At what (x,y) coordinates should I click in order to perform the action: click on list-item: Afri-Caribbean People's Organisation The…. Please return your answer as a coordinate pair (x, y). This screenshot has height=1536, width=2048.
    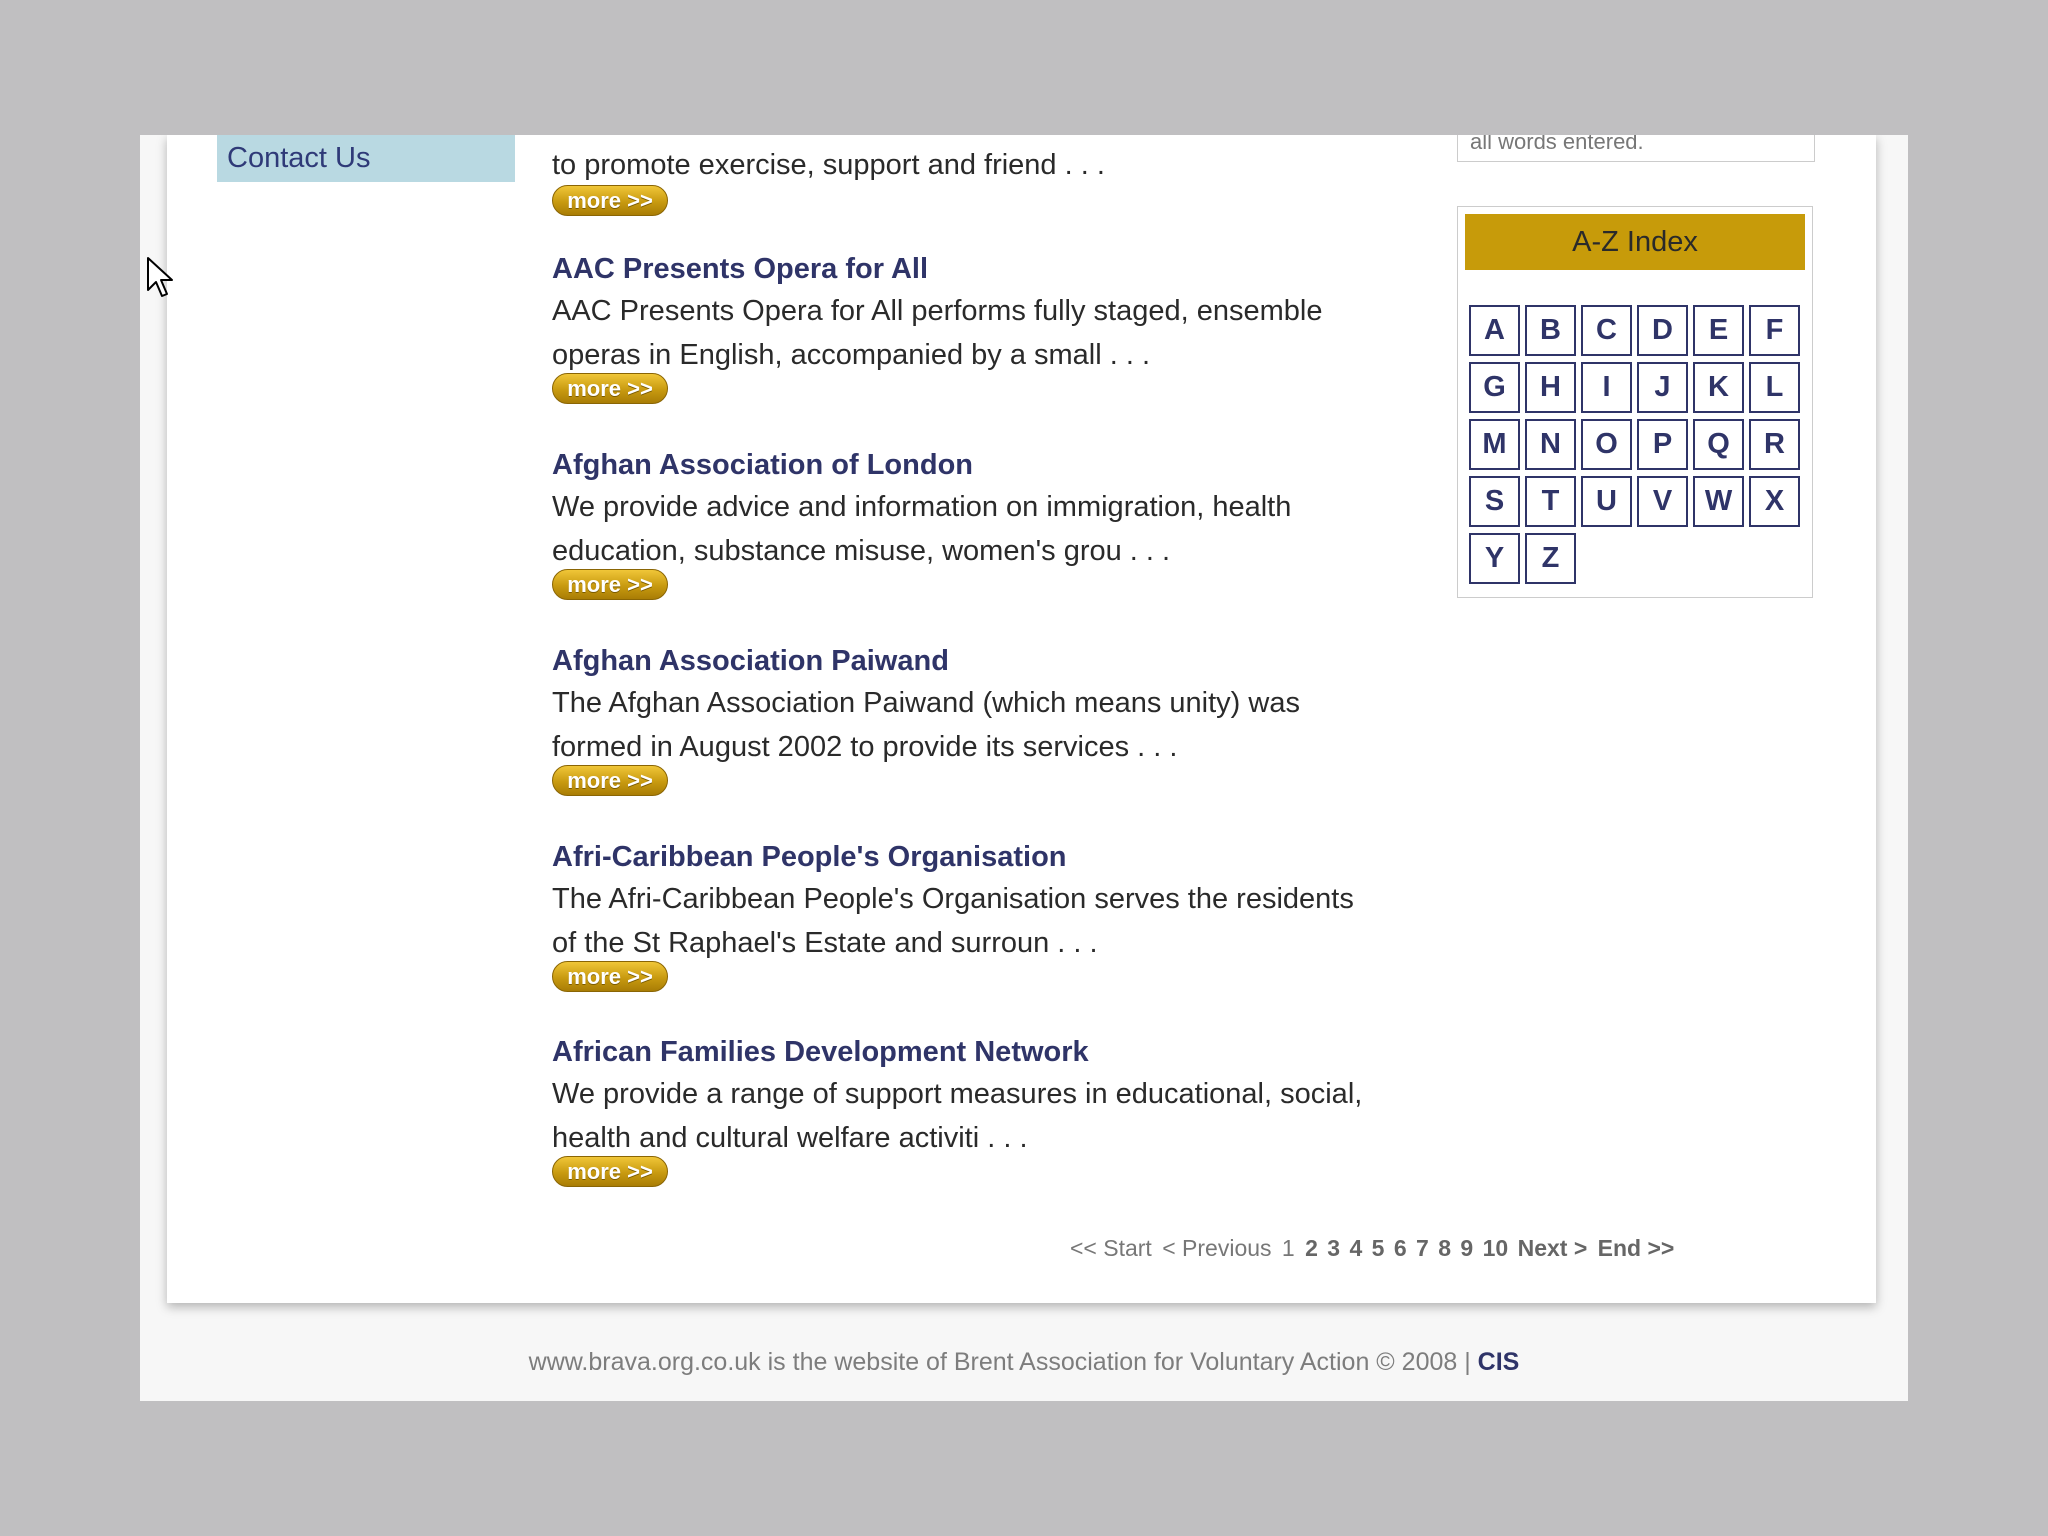
    Looking at the image, I should click on (967, 915).